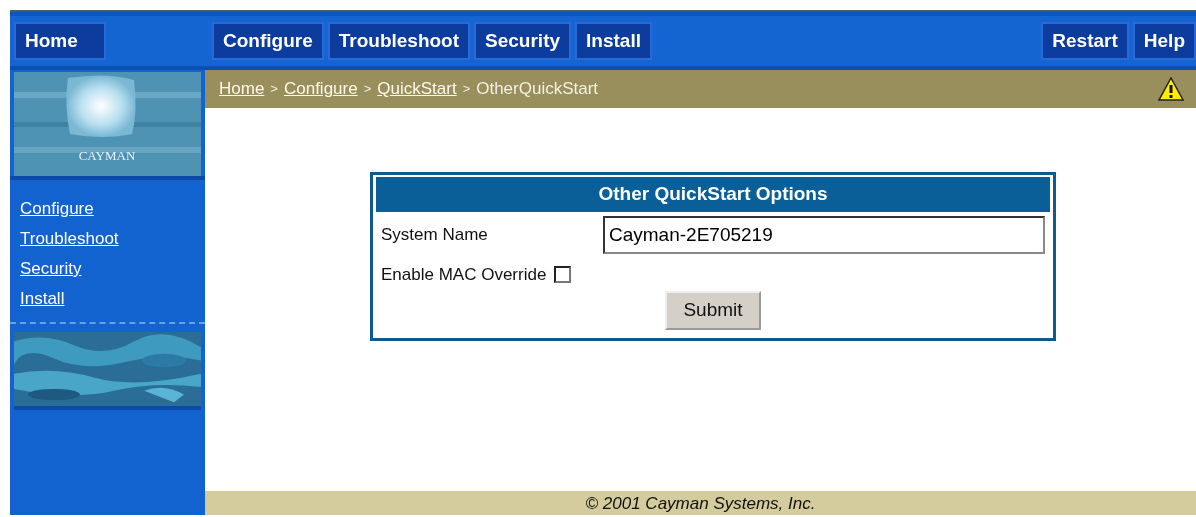 The width and height of the screenshot is (1196, 517). Describe the element at coordinates (107, 124) in the screenshot. I see `logo: CAYMAN` at that location.